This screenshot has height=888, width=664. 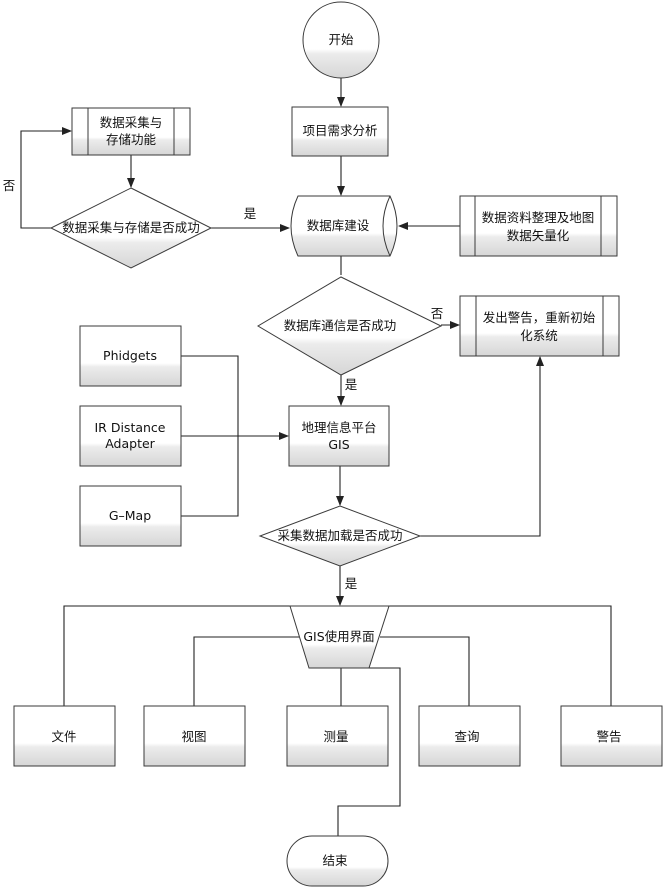 I want to click on collect-store-node: 数据采集与 存储功能, so click(x=131, y=131).